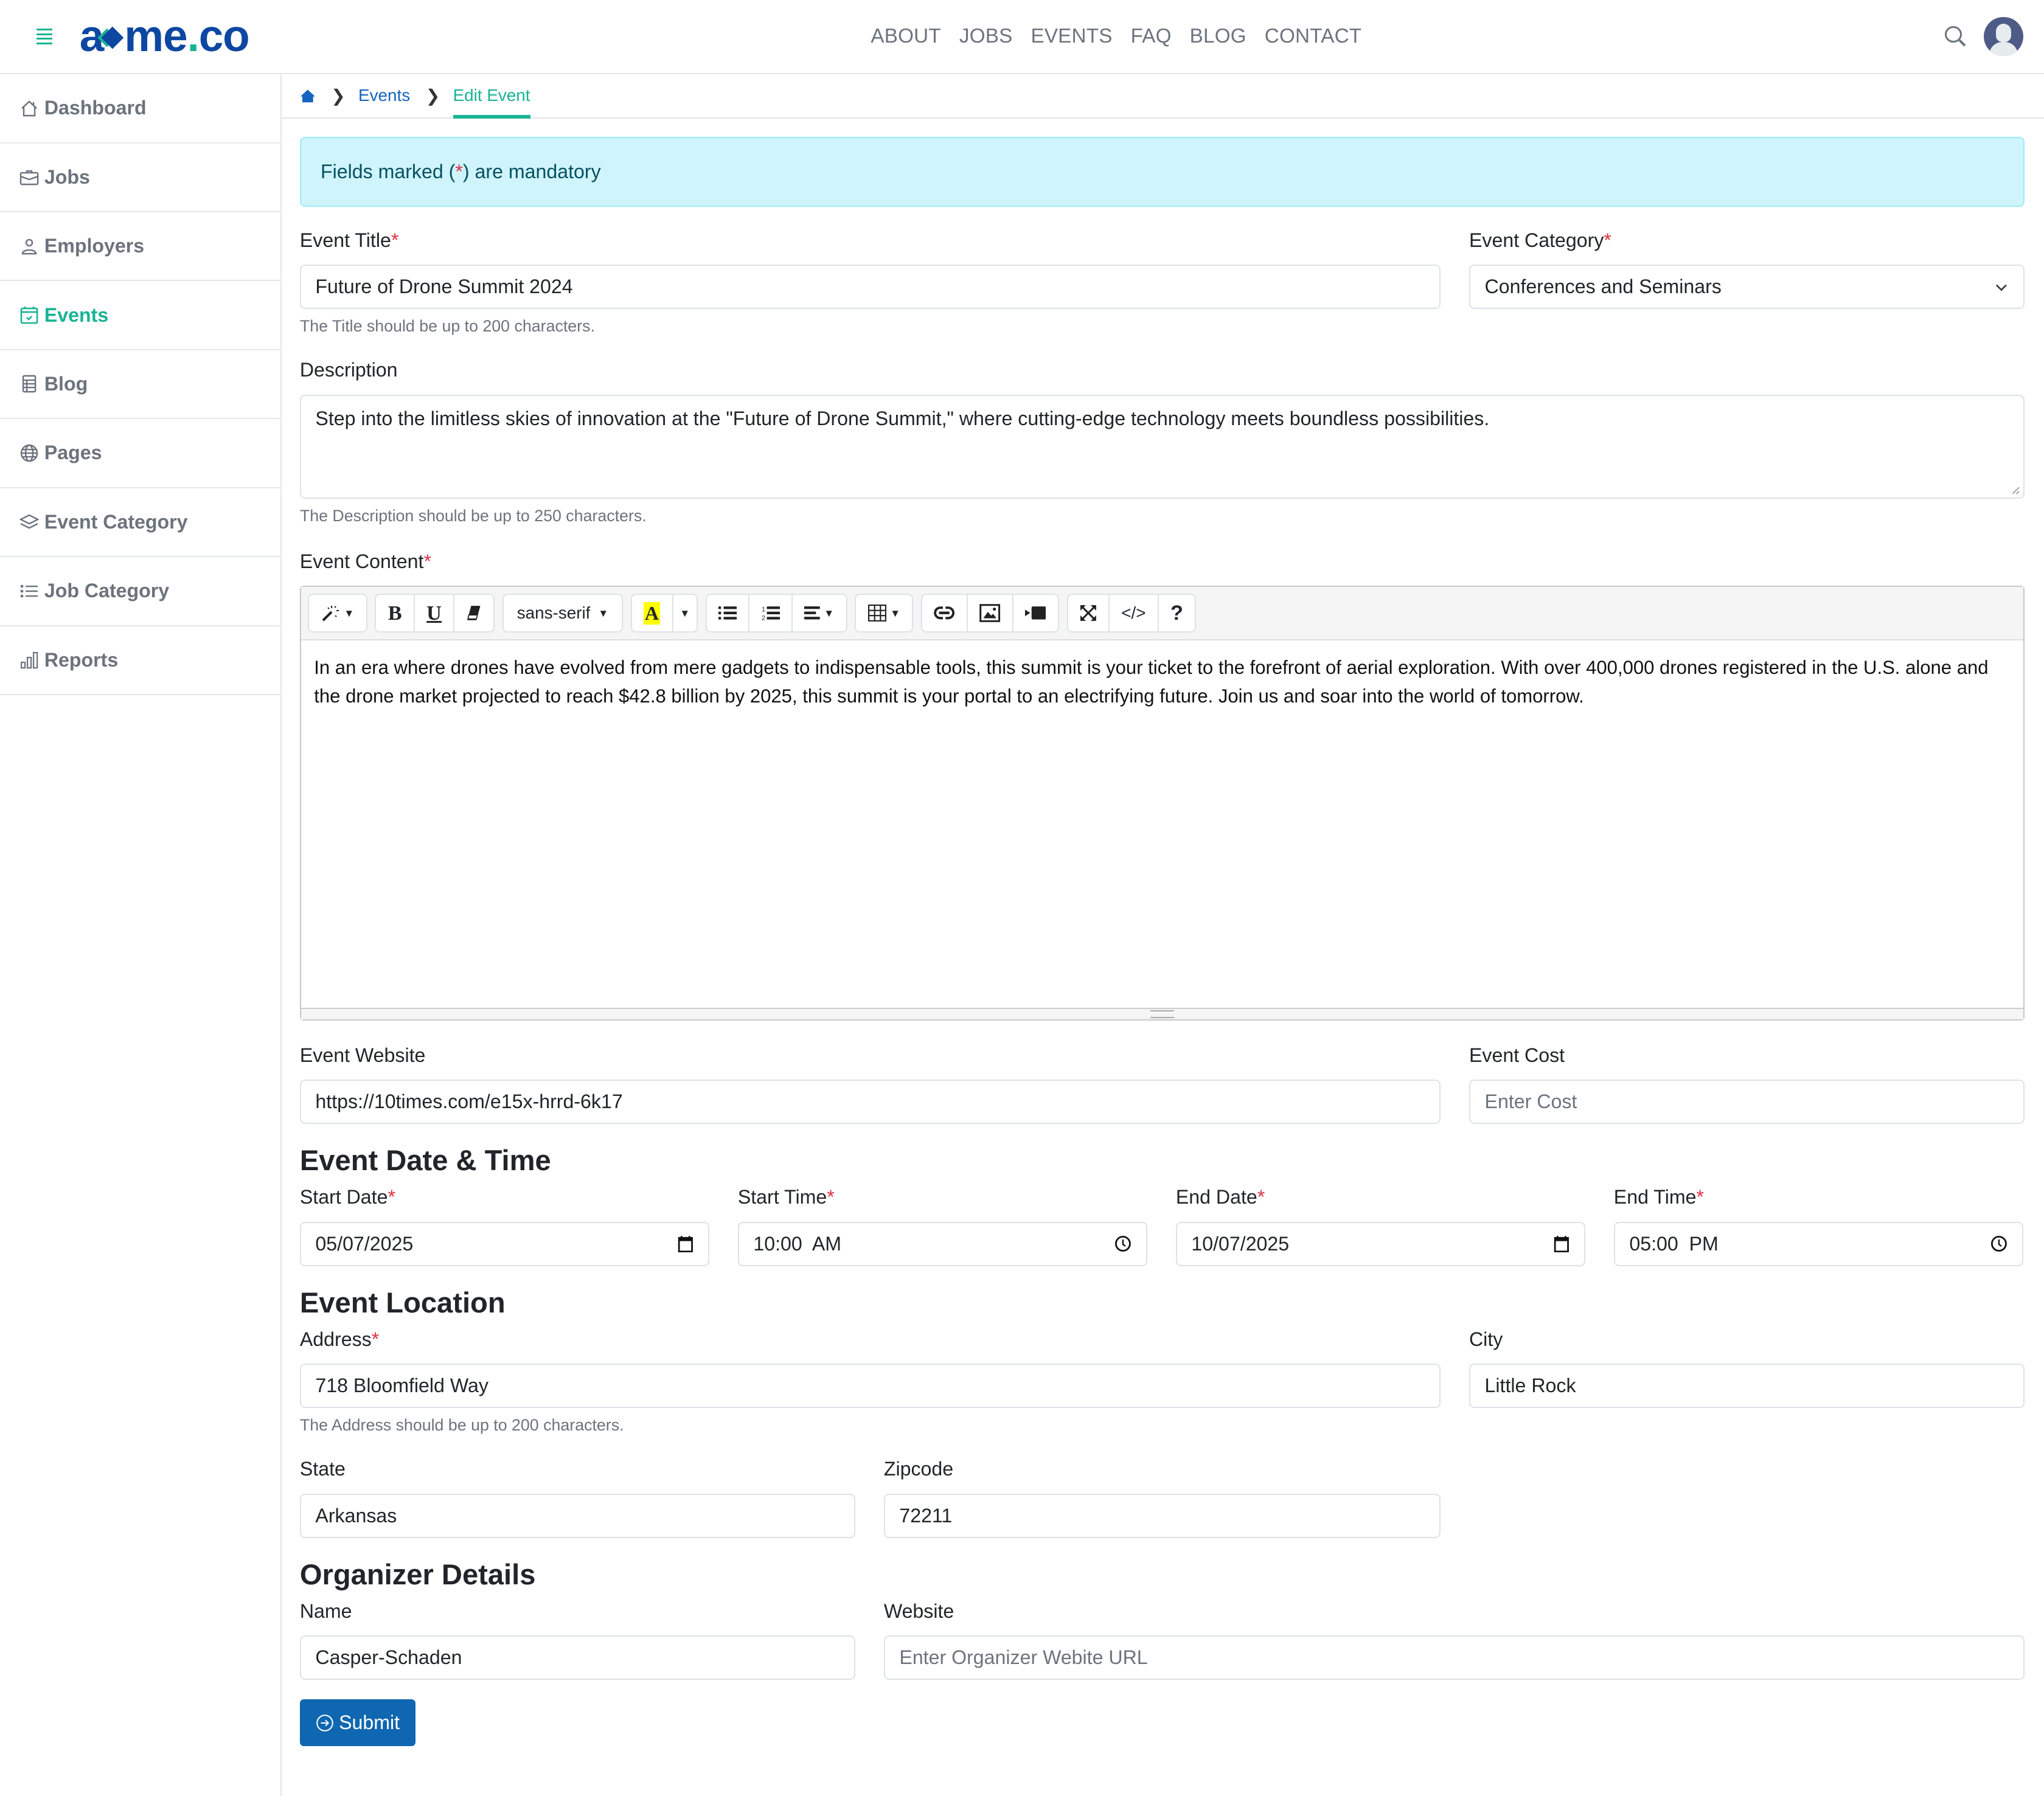 This screenshot has height=1796, width=2044. What do you see at coordinates (905, 36) in the screenshot?
I see `nav-about: ABOUT` at bounding box center [905, 36].